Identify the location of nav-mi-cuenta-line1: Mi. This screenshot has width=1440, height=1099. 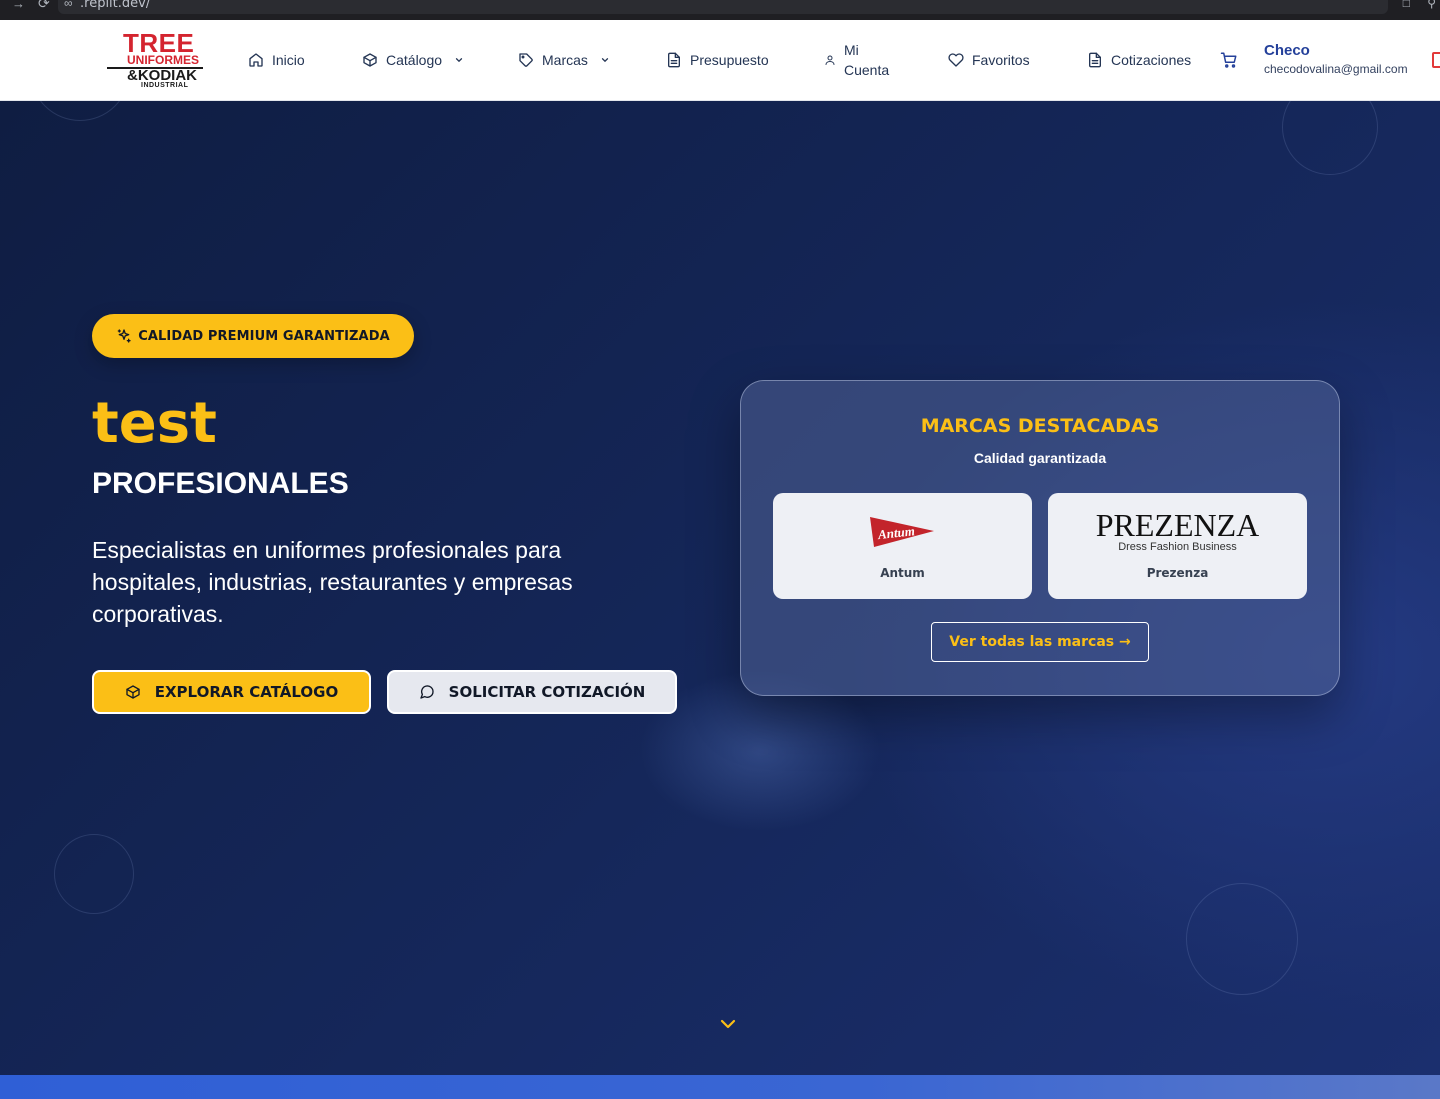
(851, 50).